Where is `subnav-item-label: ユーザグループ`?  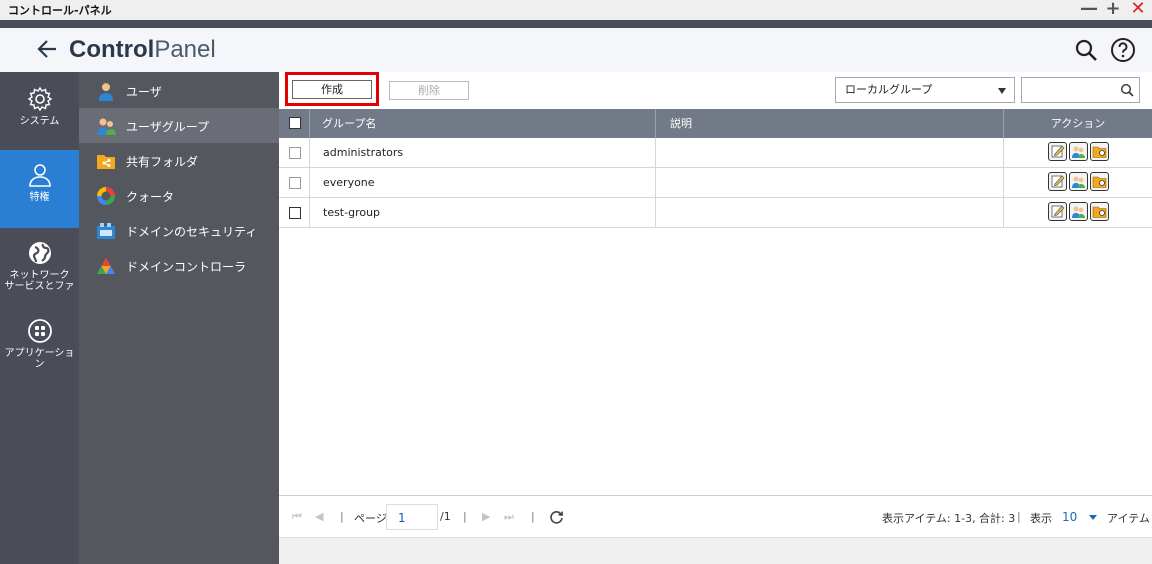
subnav-item-label: ユーザグループ is located at coordinates (168, 127).